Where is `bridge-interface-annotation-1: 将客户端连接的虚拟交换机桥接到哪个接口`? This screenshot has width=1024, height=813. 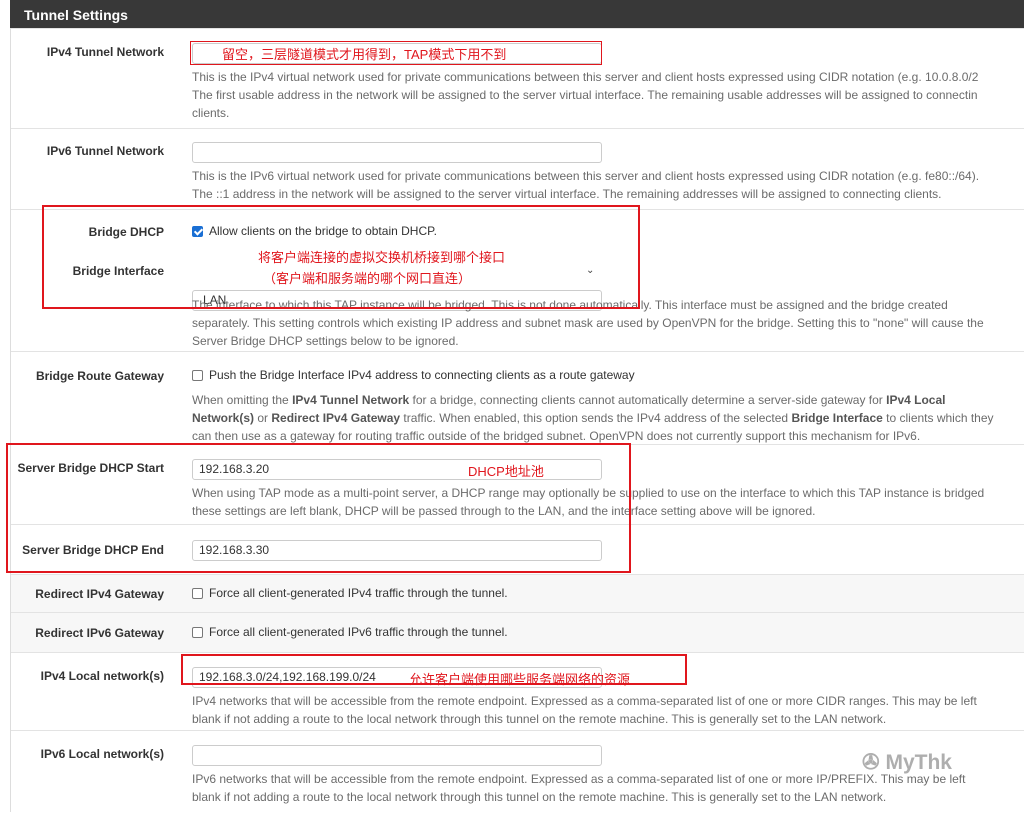
bridge-interface-annotation-1: 将客户端连接的虚拟交换机桥接到哪个接口 is located at coordinates (382, 257).